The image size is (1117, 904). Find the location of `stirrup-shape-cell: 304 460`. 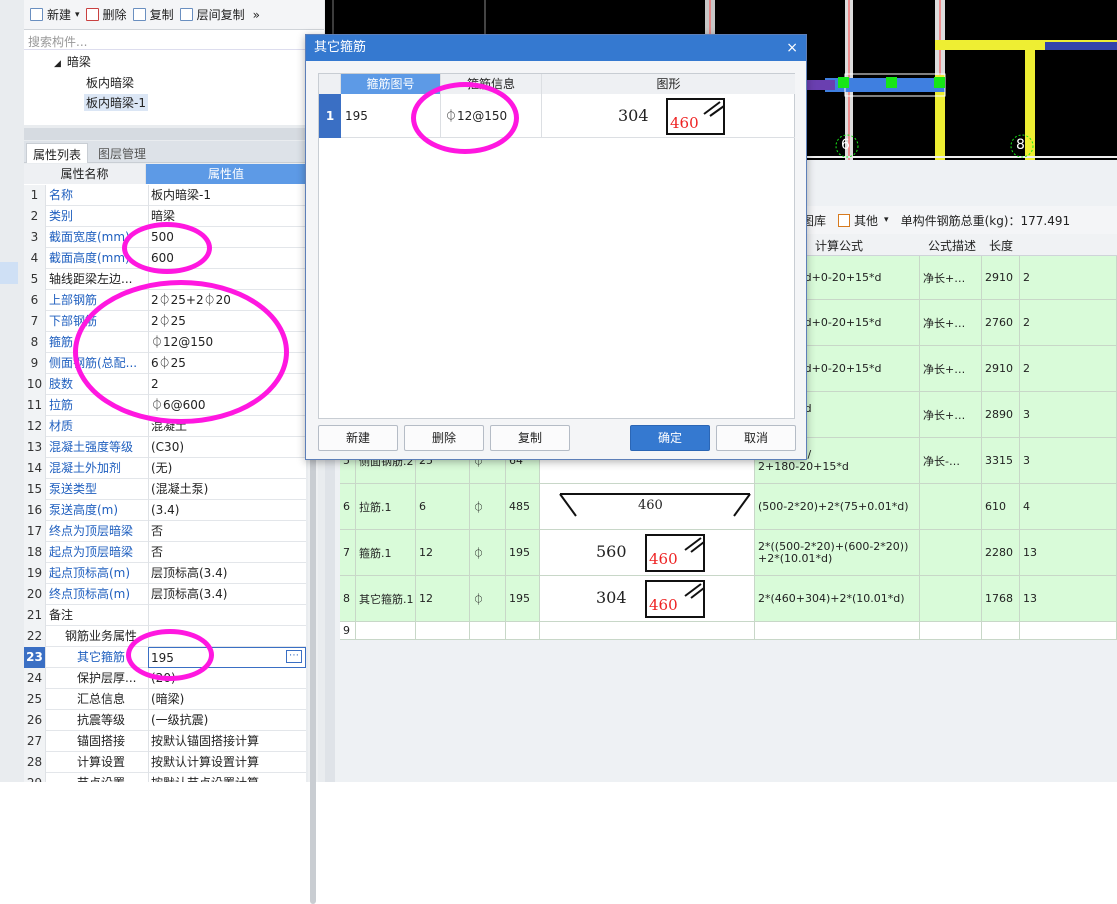

stirrup-shape-cell: 304 460 is located at coordinates (668, 116).